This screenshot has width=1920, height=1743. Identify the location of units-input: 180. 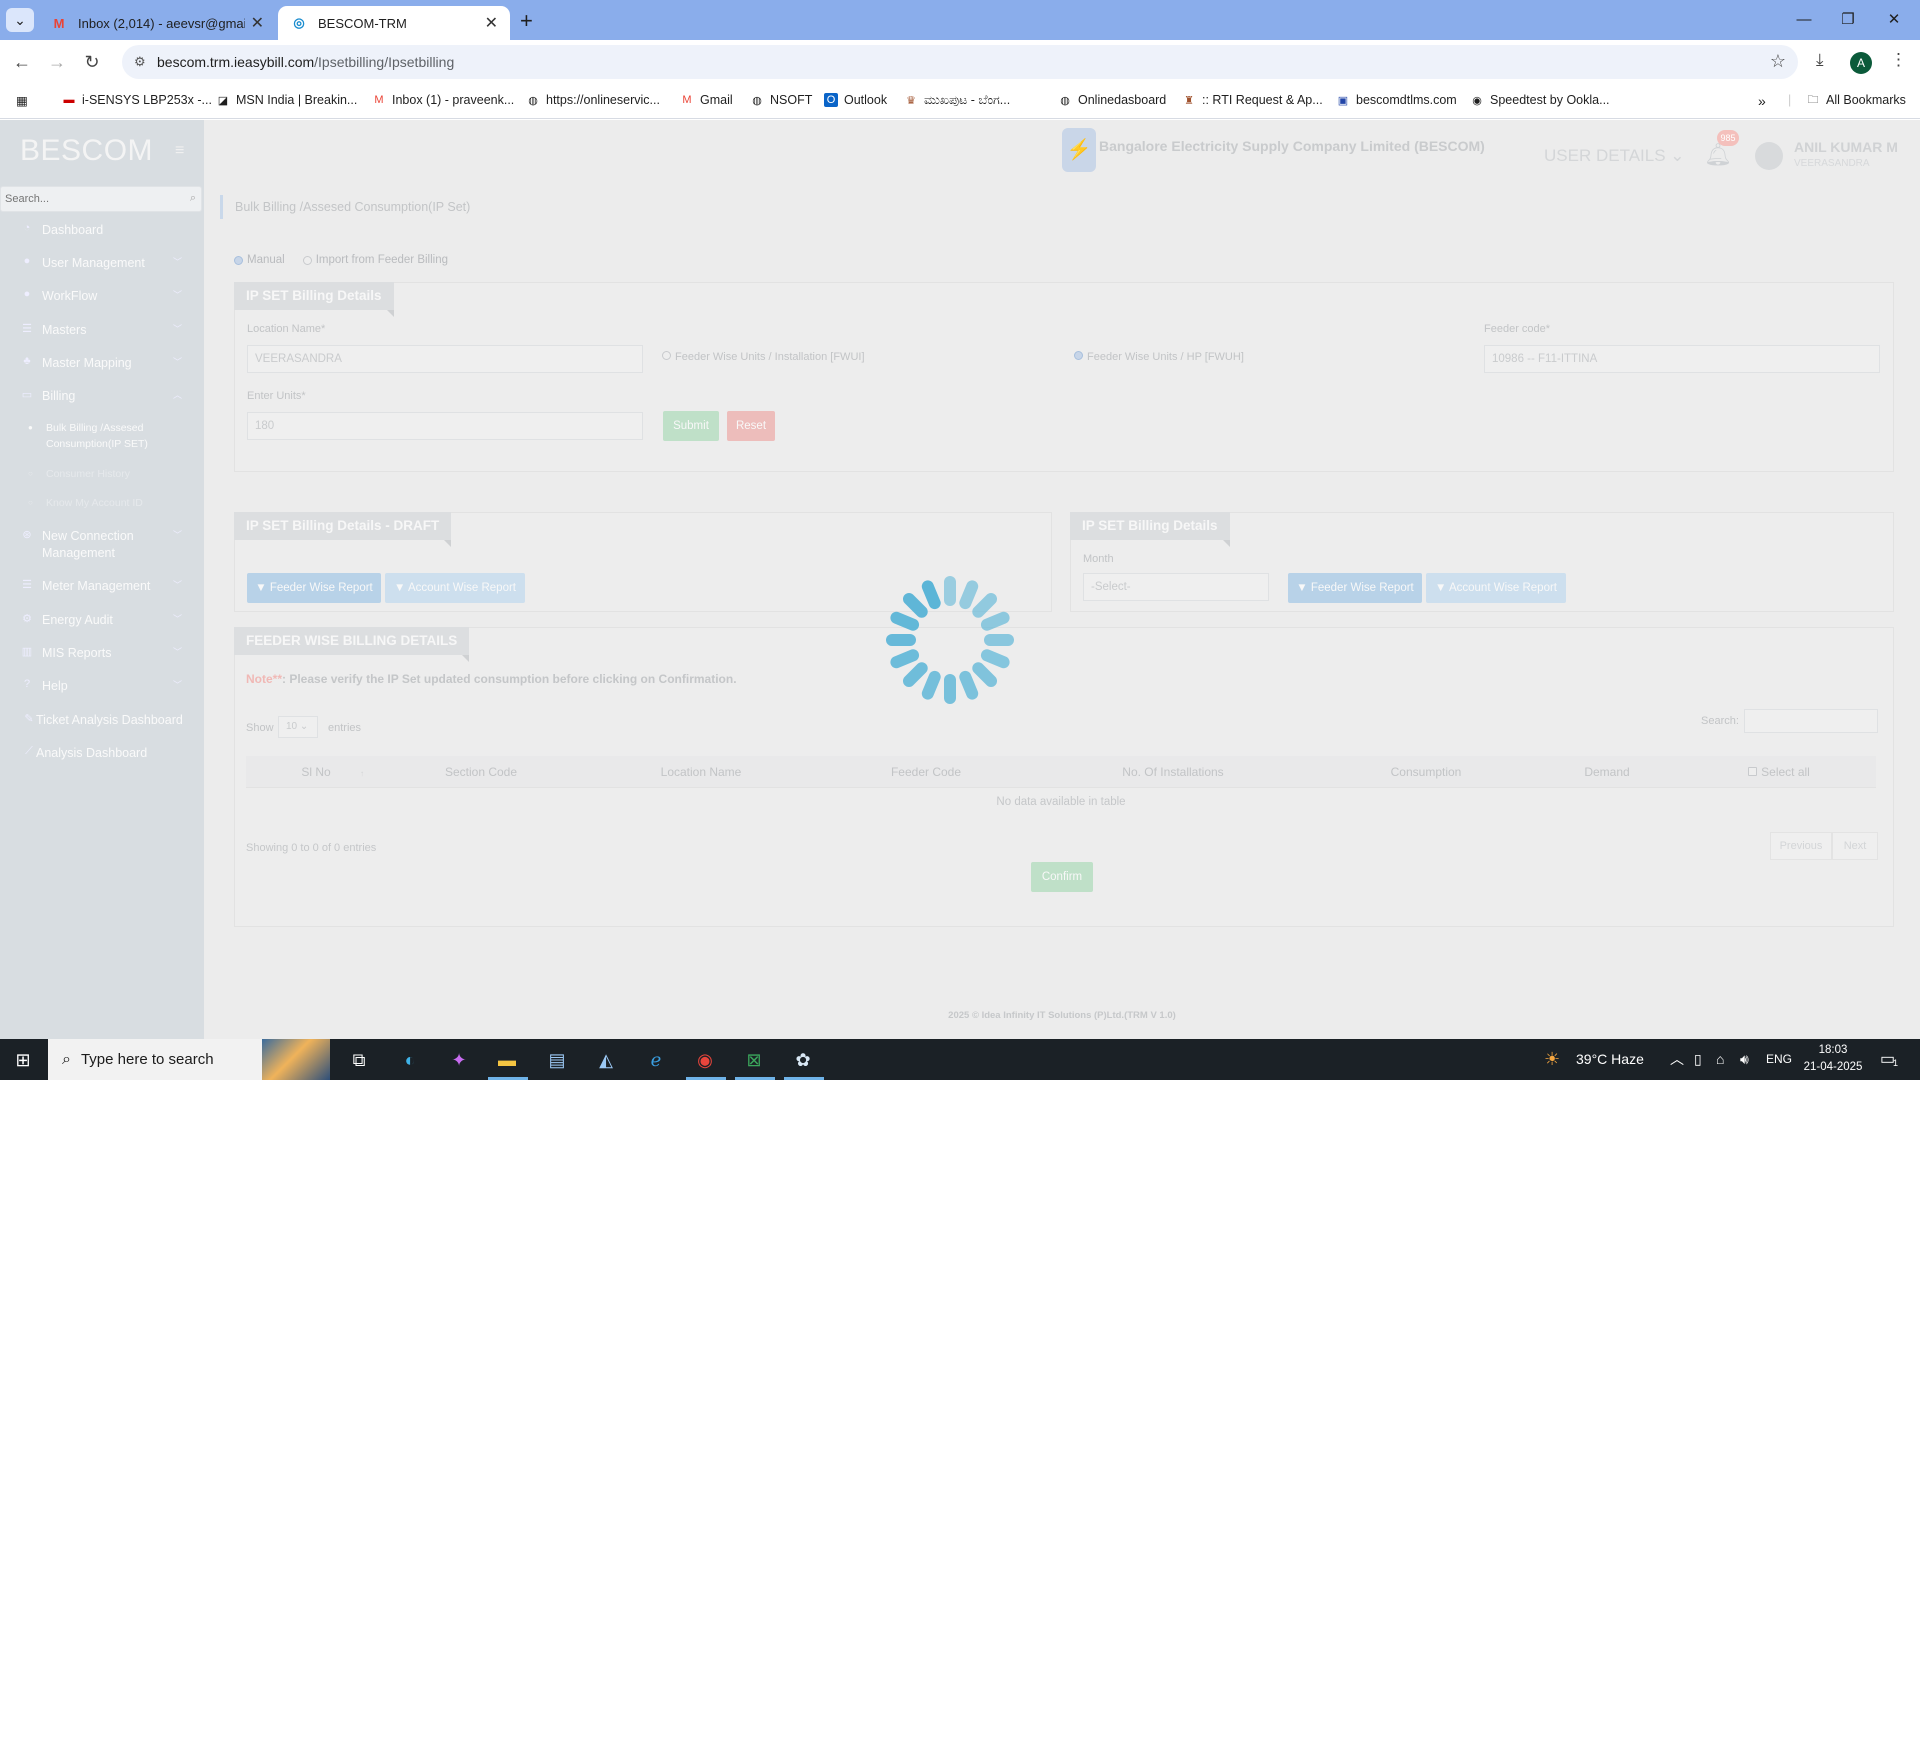
(445, 426).